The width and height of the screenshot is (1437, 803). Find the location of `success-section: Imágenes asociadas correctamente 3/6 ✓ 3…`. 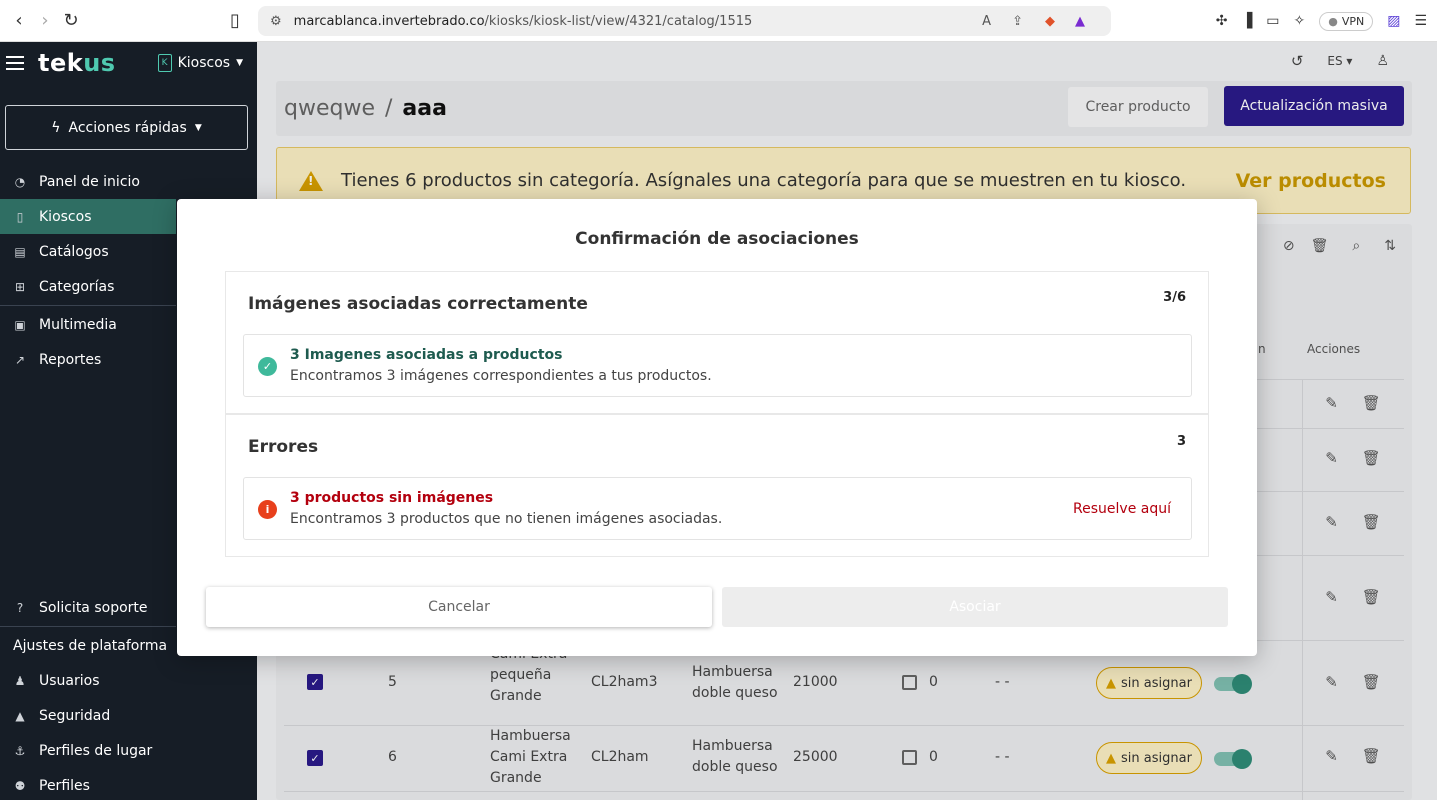

success-section: Imágenes asociadas correctamente 3/6 ✓ 3… is located at coordinates (717, 342).